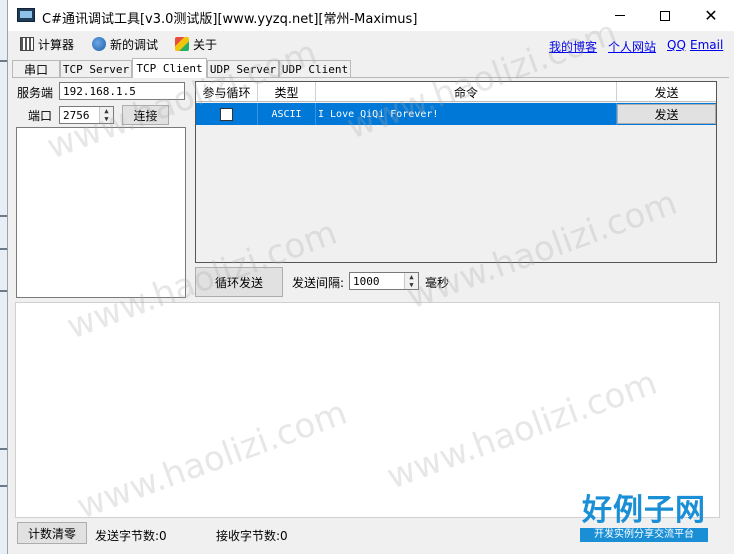  Describe the element at coordinates (26, 15) in the screenshot. I see `app-icon` at that location.